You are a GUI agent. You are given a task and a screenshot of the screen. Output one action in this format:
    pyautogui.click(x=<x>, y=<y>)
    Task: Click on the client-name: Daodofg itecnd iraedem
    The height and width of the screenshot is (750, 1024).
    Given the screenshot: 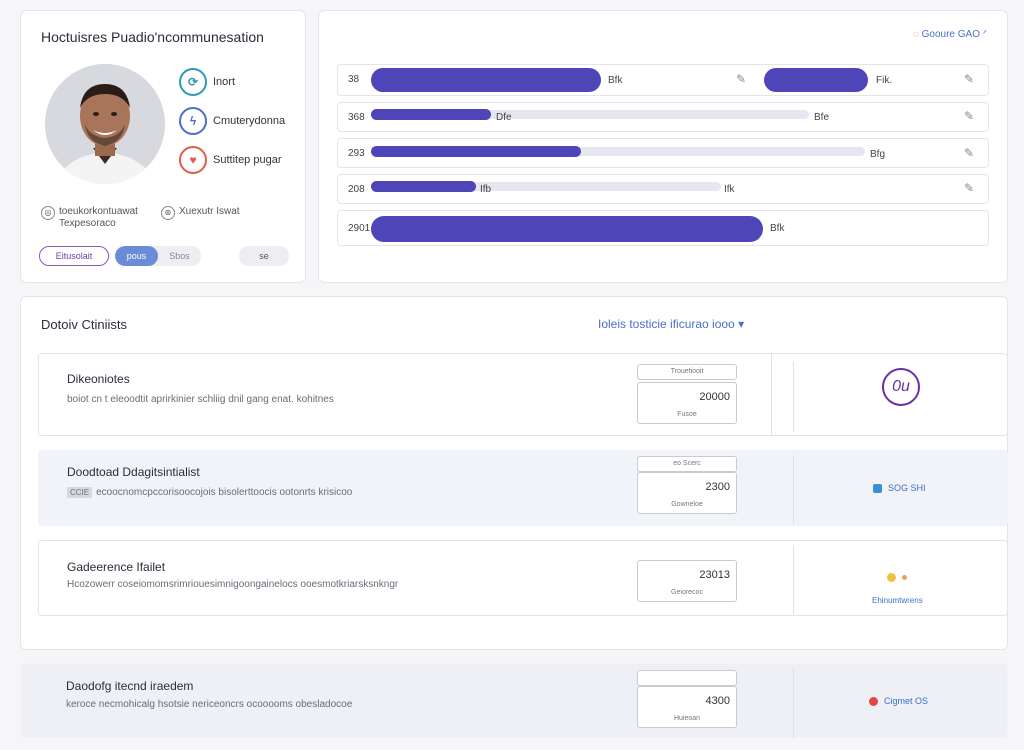 What is the action you would take?
    pyautogui.click(x=130, y=686)
    